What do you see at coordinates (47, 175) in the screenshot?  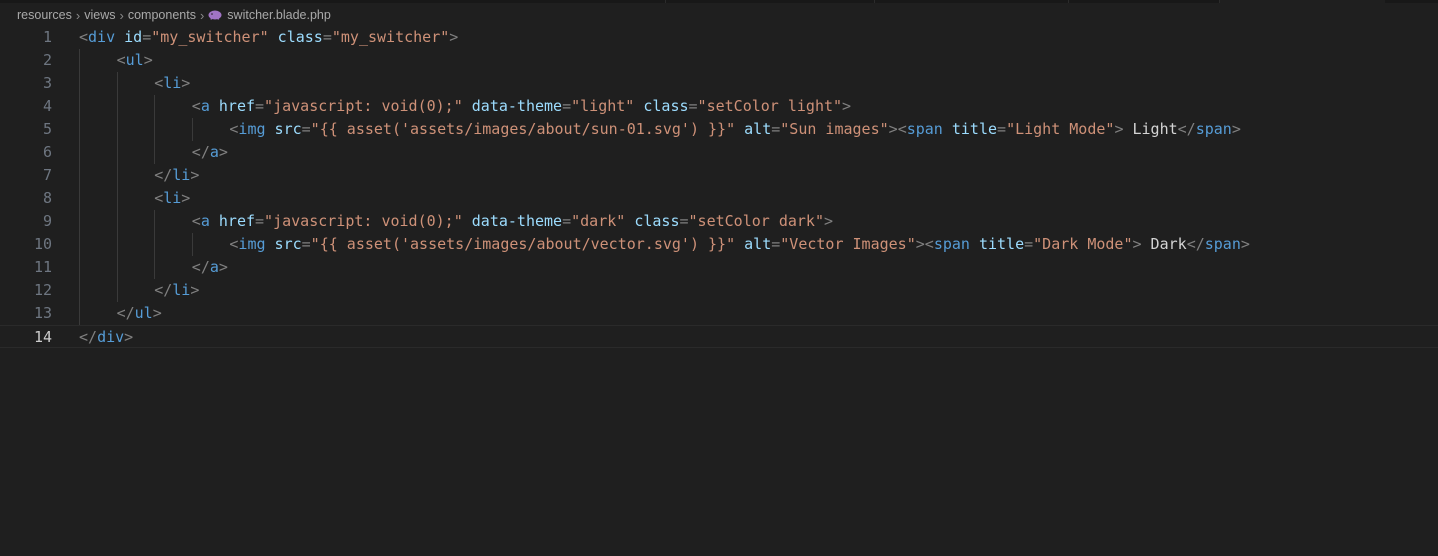 I see `line-number: 7` at bounding box center [47, 175].